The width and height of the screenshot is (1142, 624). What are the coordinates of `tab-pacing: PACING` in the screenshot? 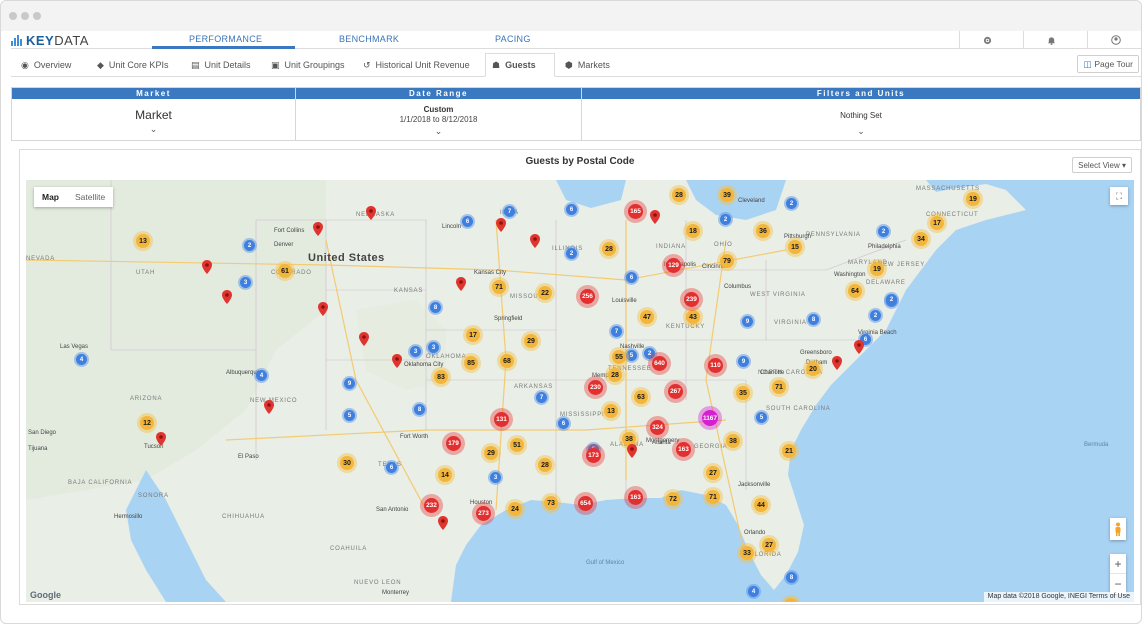 It's located at (513, 39).